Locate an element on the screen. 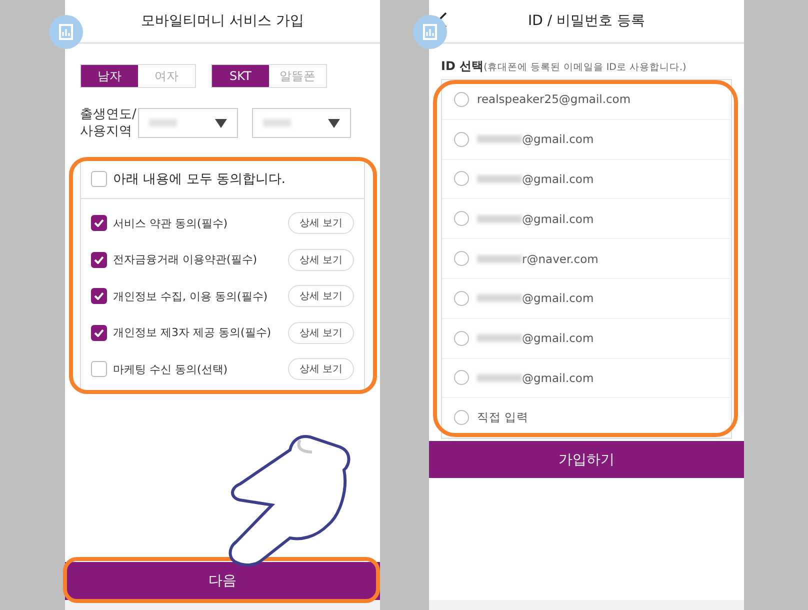  agreement-label: 개인정보 제3자 제공 동의(필수) is located at coordinates (192, 332).